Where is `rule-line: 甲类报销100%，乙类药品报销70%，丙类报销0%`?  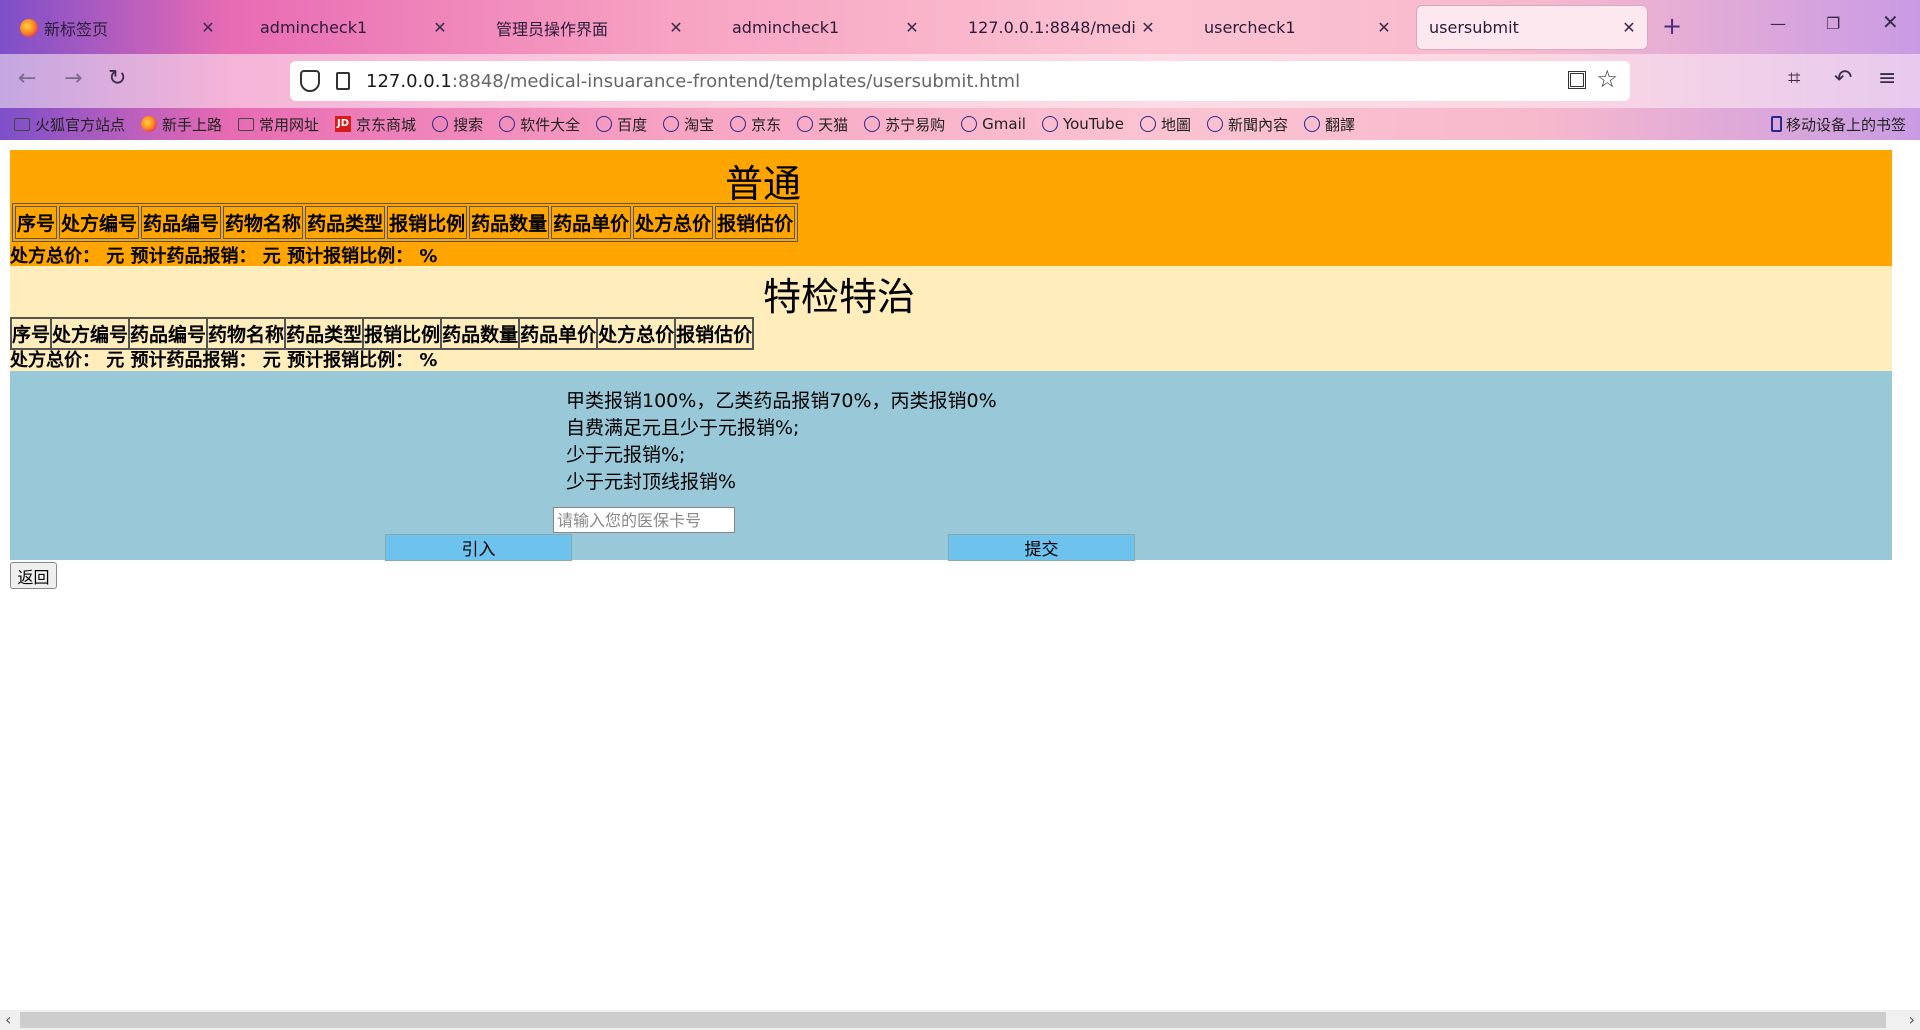 rule-line: 甲类报销100%，乙类药品报销70%，丙类报销0% is located at coordinates (781, 401).